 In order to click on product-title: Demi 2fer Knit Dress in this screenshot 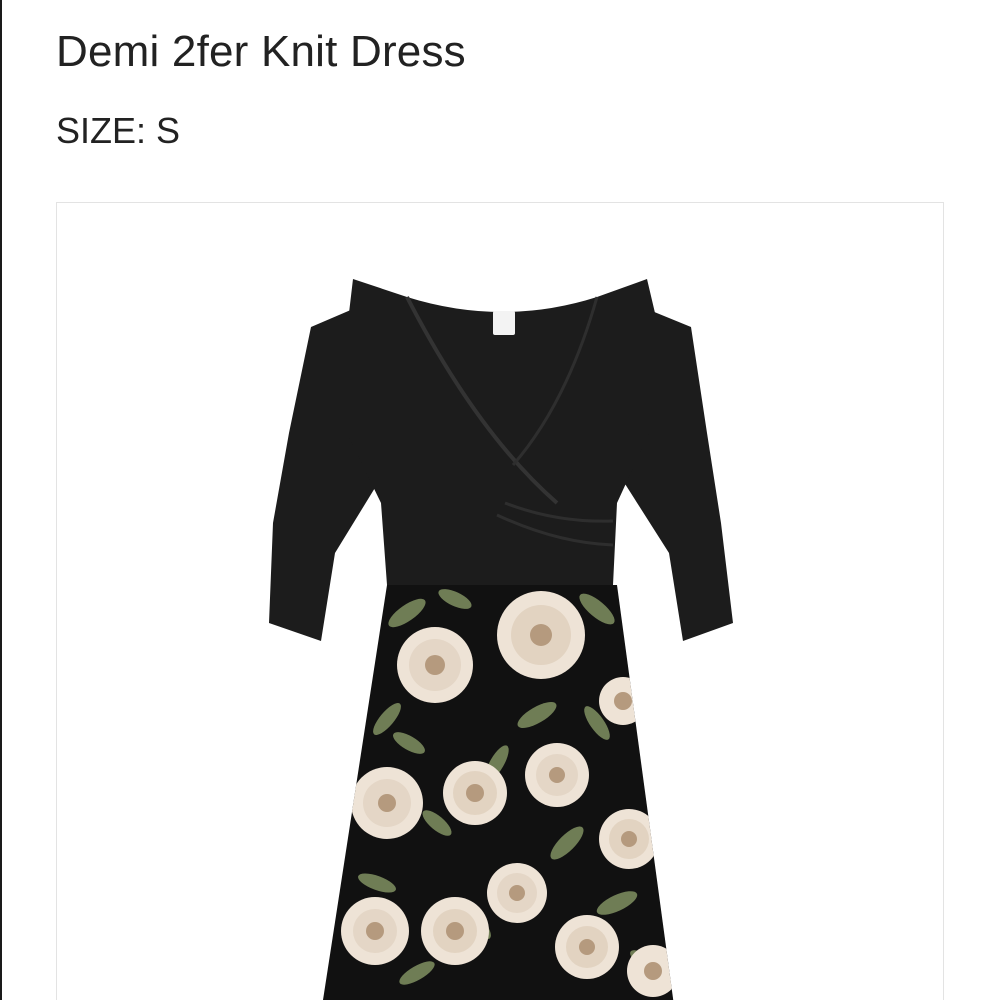, I will do `click(261, 51)`.